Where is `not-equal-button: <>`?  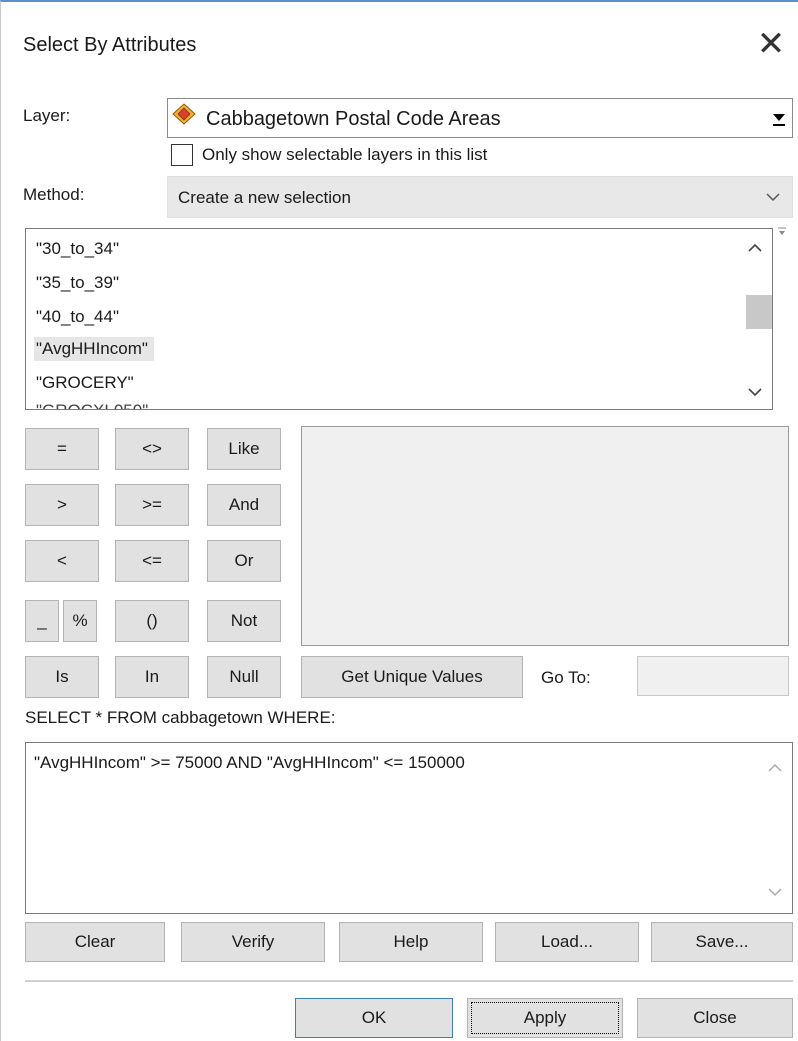
not-equal-button: <> is located at coordinates (152, 449).